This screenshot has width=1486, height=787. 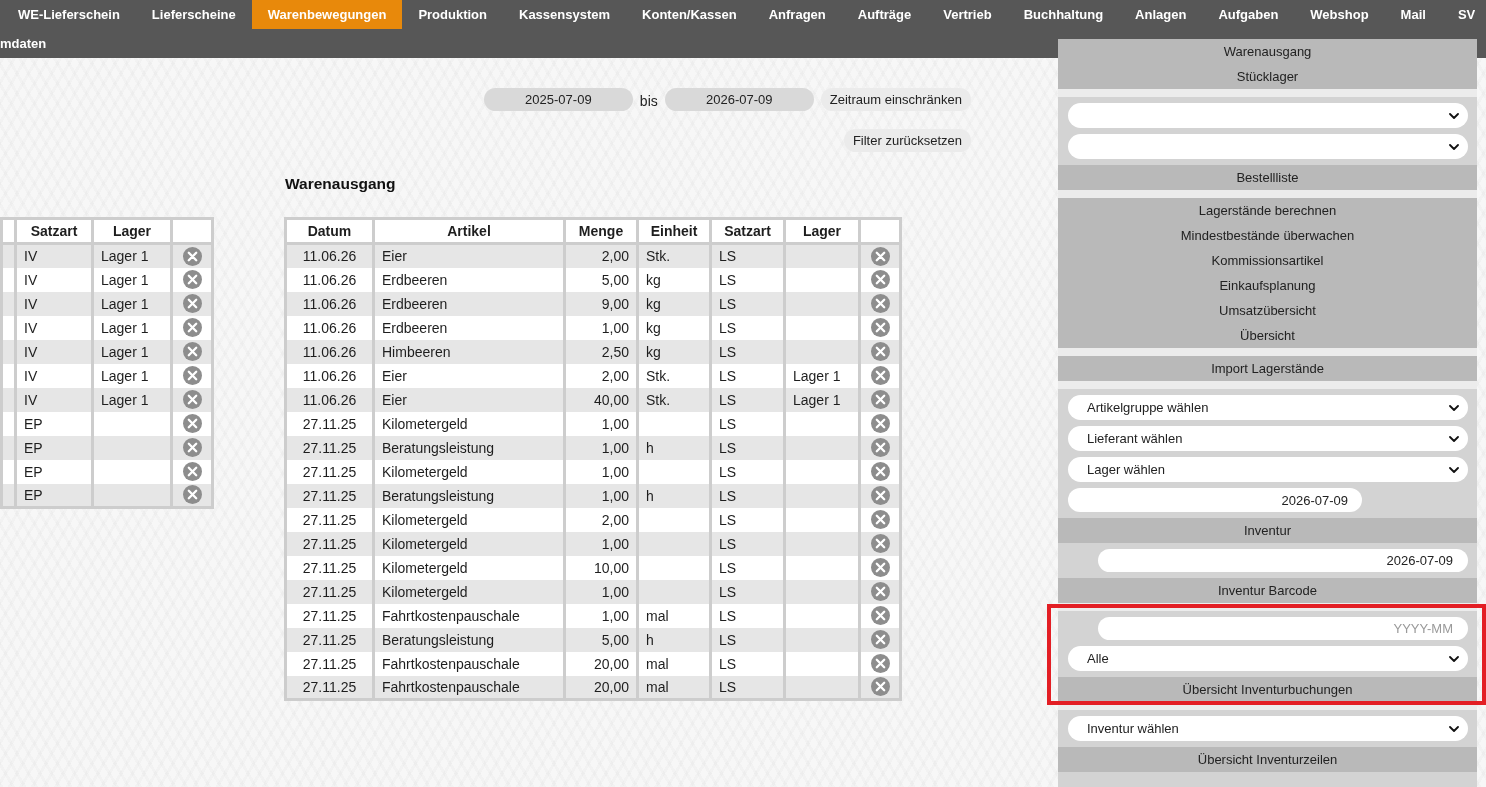 I want to click on nav-tab: Anlagen, so click(x=1161, y=14).